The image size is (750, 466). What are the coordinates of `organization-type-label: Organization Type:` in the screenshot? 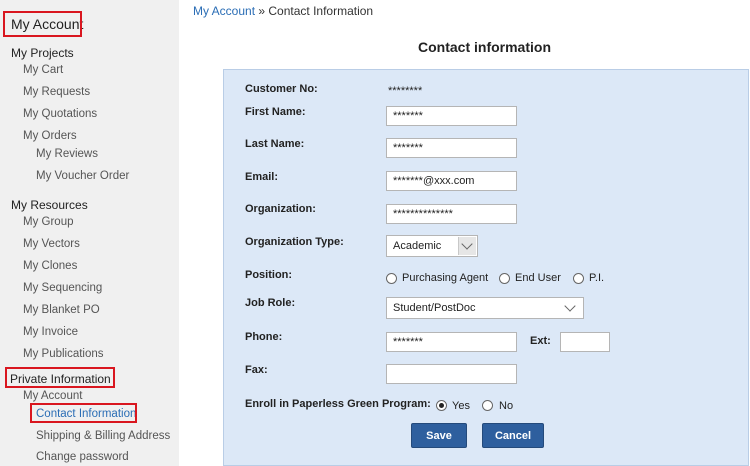 It's located at (294, 242).